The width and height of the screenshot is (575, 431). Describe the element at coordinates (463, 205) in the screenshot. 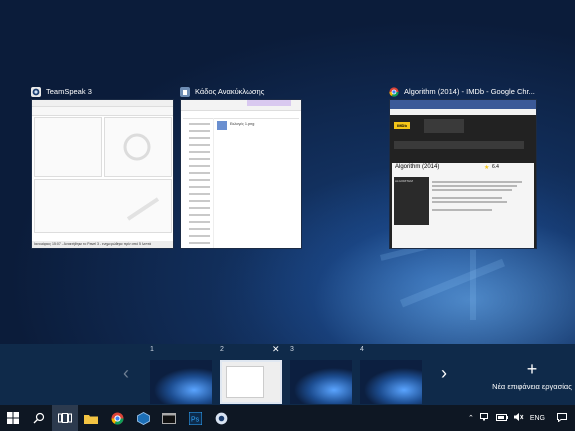

I see `movie-card: Algorithm (2014) ★ 6.4 ALGORITHM` at that location.